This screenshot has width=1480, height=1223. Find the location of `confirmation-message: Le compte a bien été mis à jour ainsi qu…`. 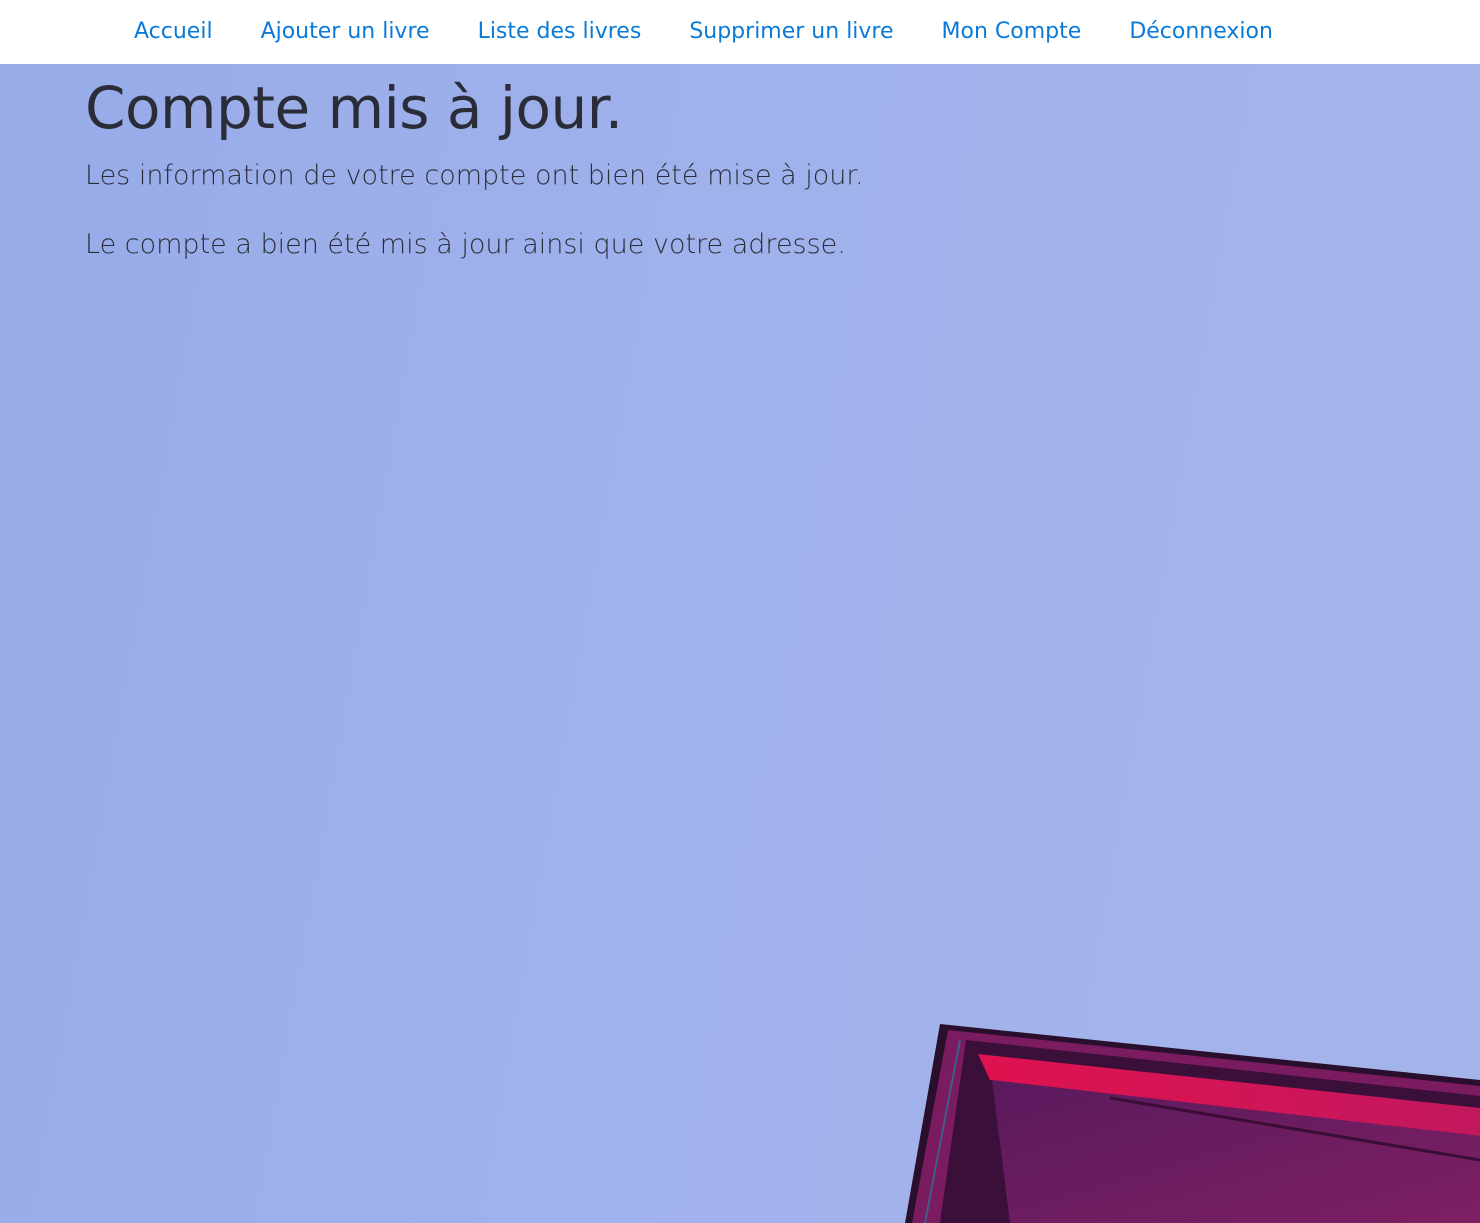

confirmation-message: Le compte a bien été mis à jour ainsi qu… is located at coordinates (465, 244).